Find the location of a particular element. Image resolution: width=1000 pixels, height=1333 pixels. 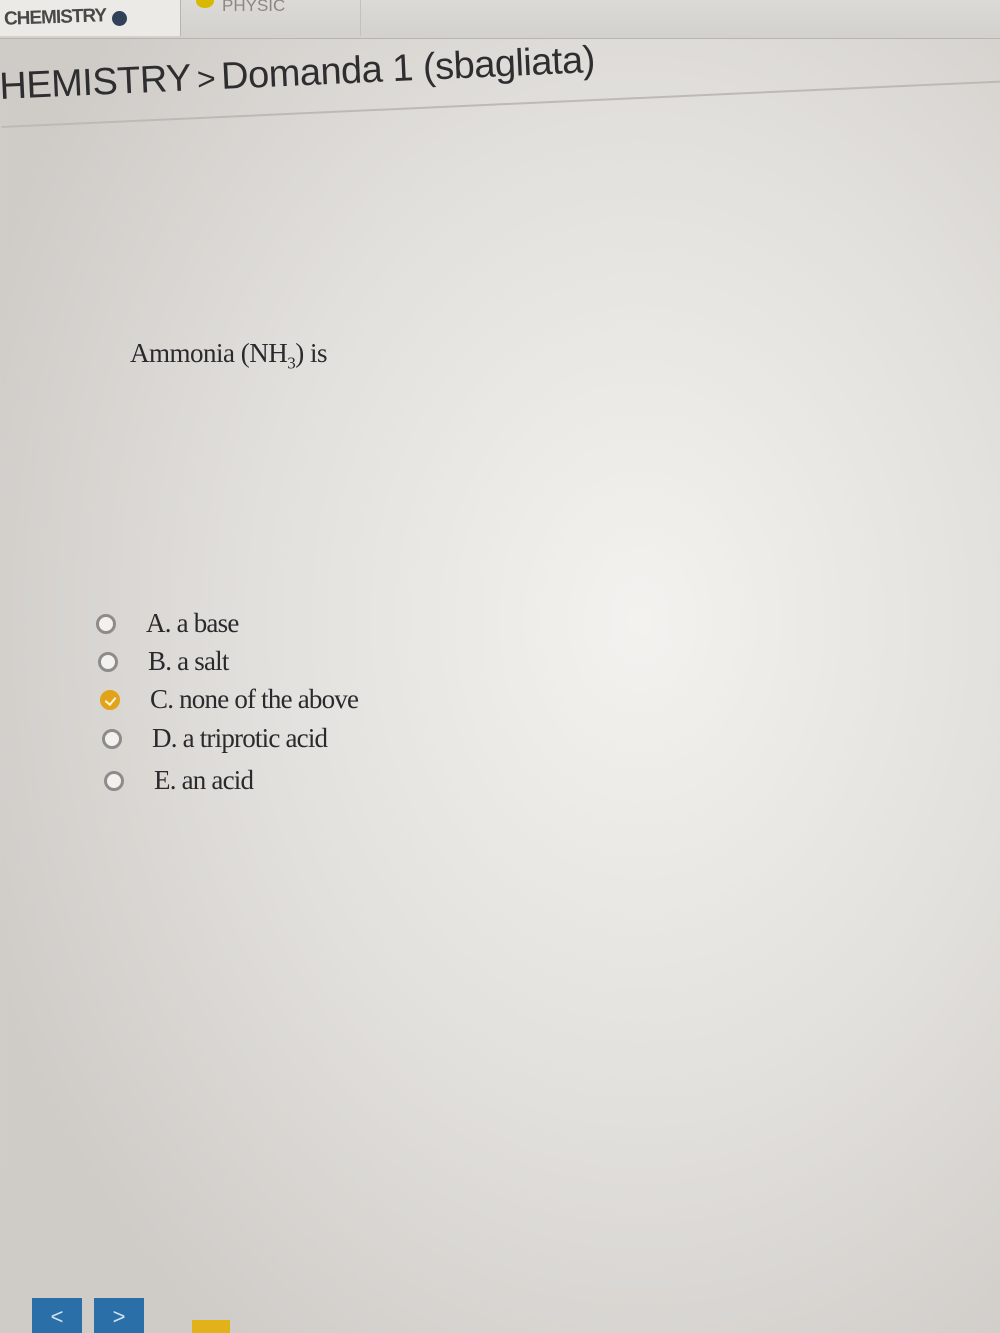

answer-option-d: D. a triprotic acid is located at coordinates (215, 738).